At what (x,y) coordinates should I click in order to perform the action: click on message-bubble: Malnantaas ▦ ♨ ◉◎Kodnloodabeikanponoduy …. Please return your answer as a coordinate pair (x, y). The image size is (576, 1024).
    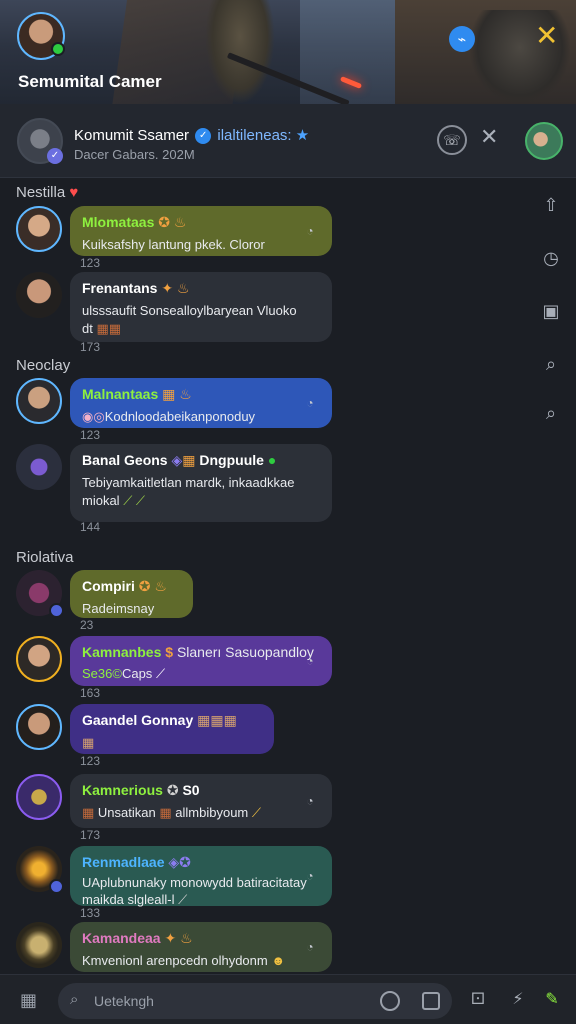
    Looking at the image, I should click on (201, 403).